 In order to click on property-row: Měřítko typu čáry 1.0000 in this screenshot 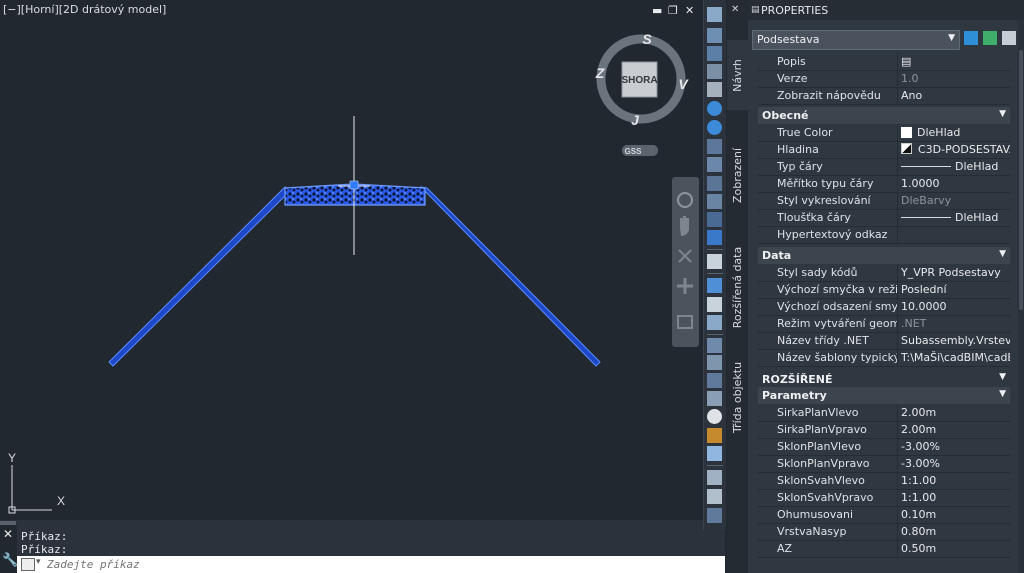, I will do `click(884, 184)`.